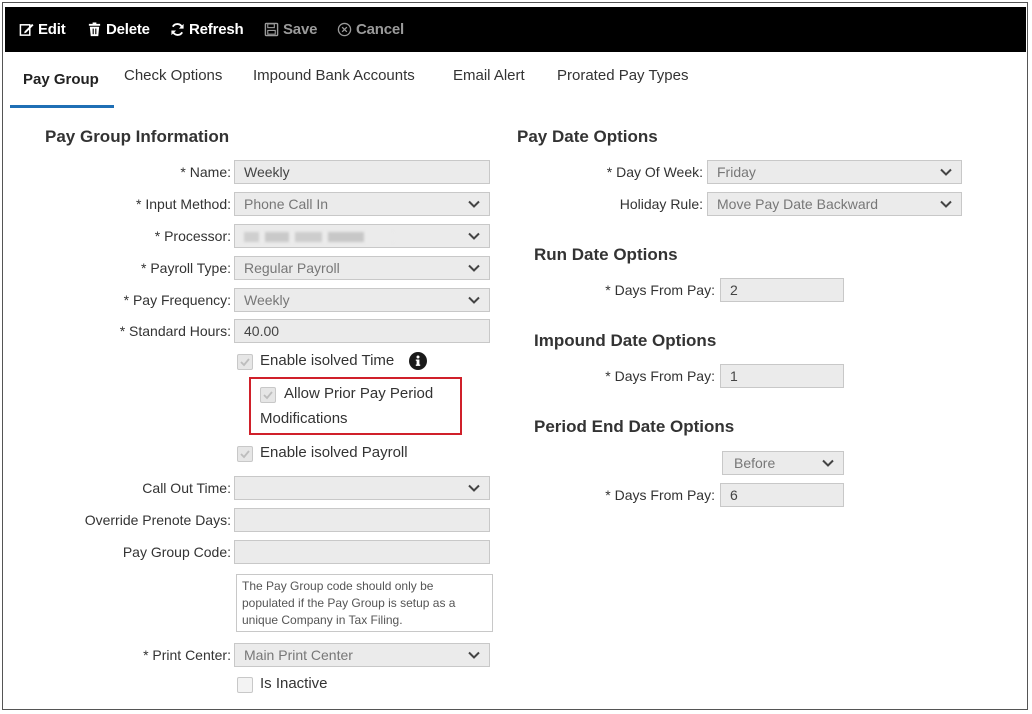 This screenshot has width=1032, height=714. I want to click on day-of-week-value: Friday, so click(736, 172).